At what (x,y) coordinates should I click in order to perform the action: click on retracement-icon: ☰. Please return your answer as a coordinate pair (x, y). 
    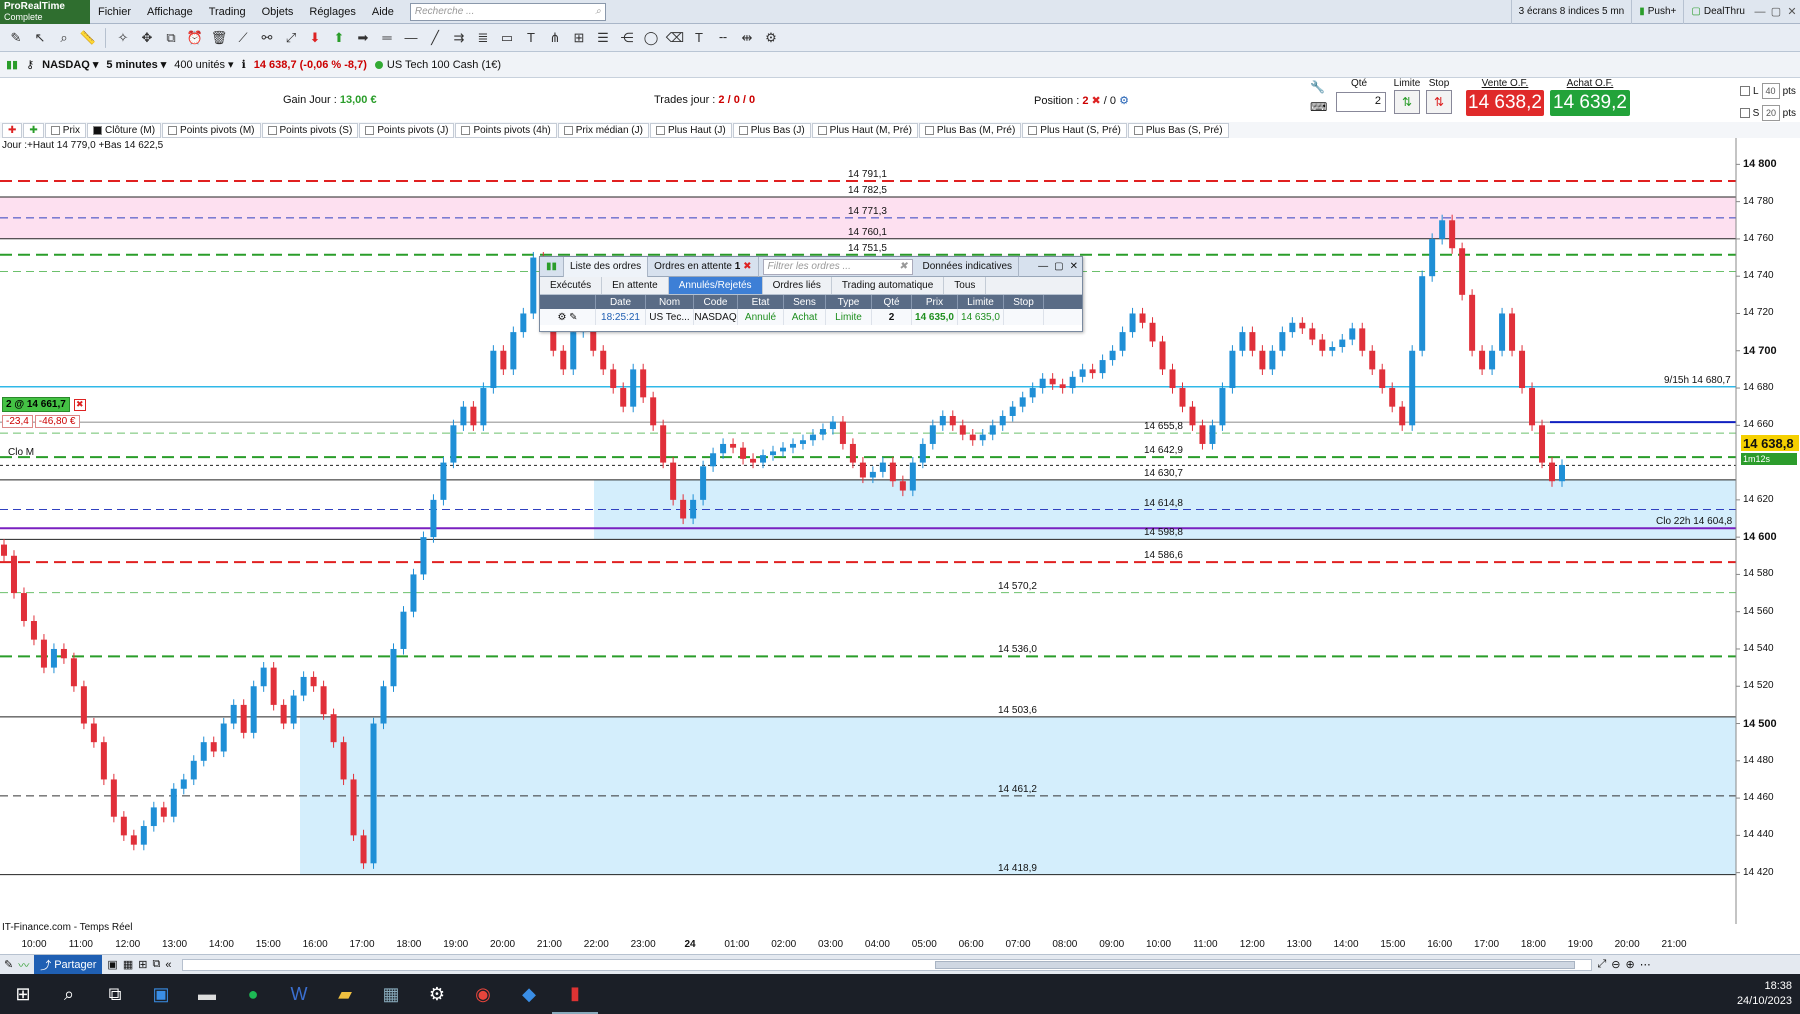
    Looking at the image, I should click on (603, 38).